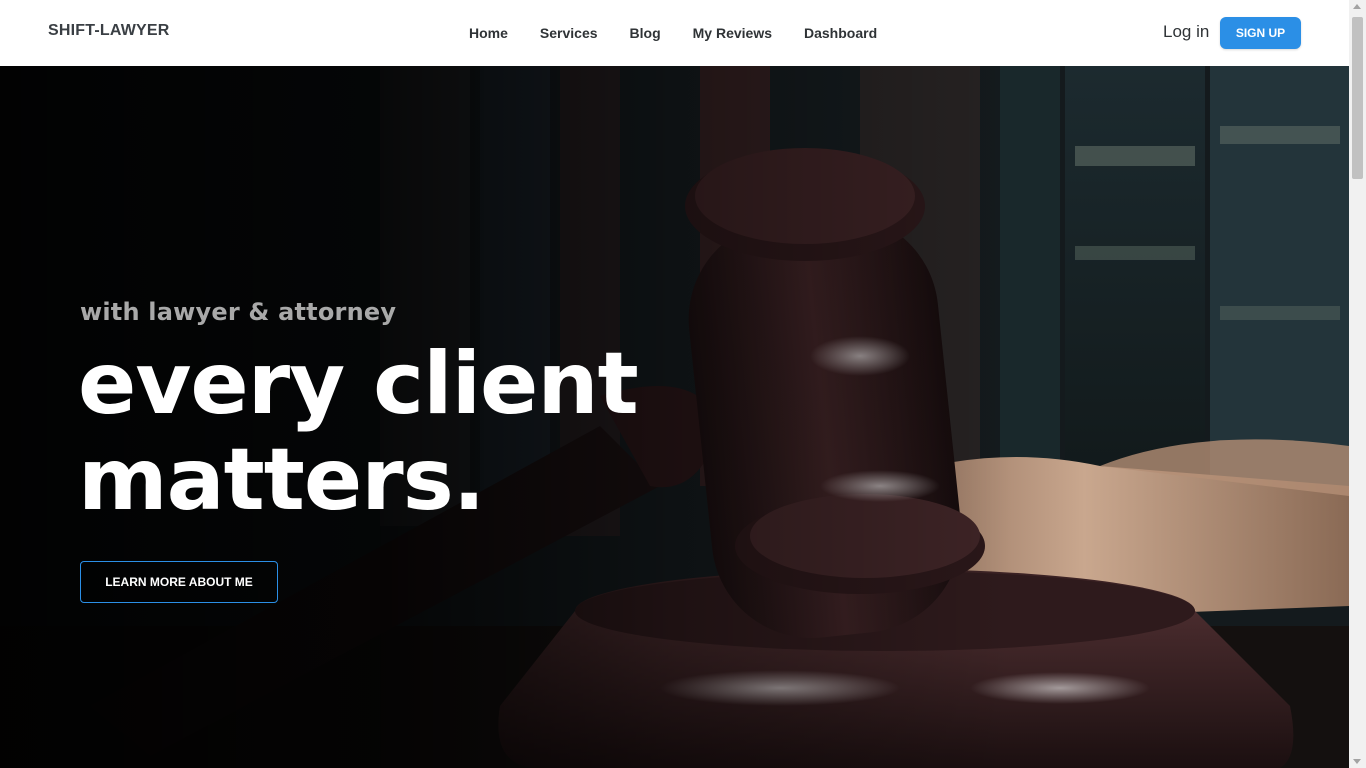 This screenshot has width=1366, height=768. Describe the element at coordinates (1186, 32) in the screenshot. I see `login-link: Log in` at that location.